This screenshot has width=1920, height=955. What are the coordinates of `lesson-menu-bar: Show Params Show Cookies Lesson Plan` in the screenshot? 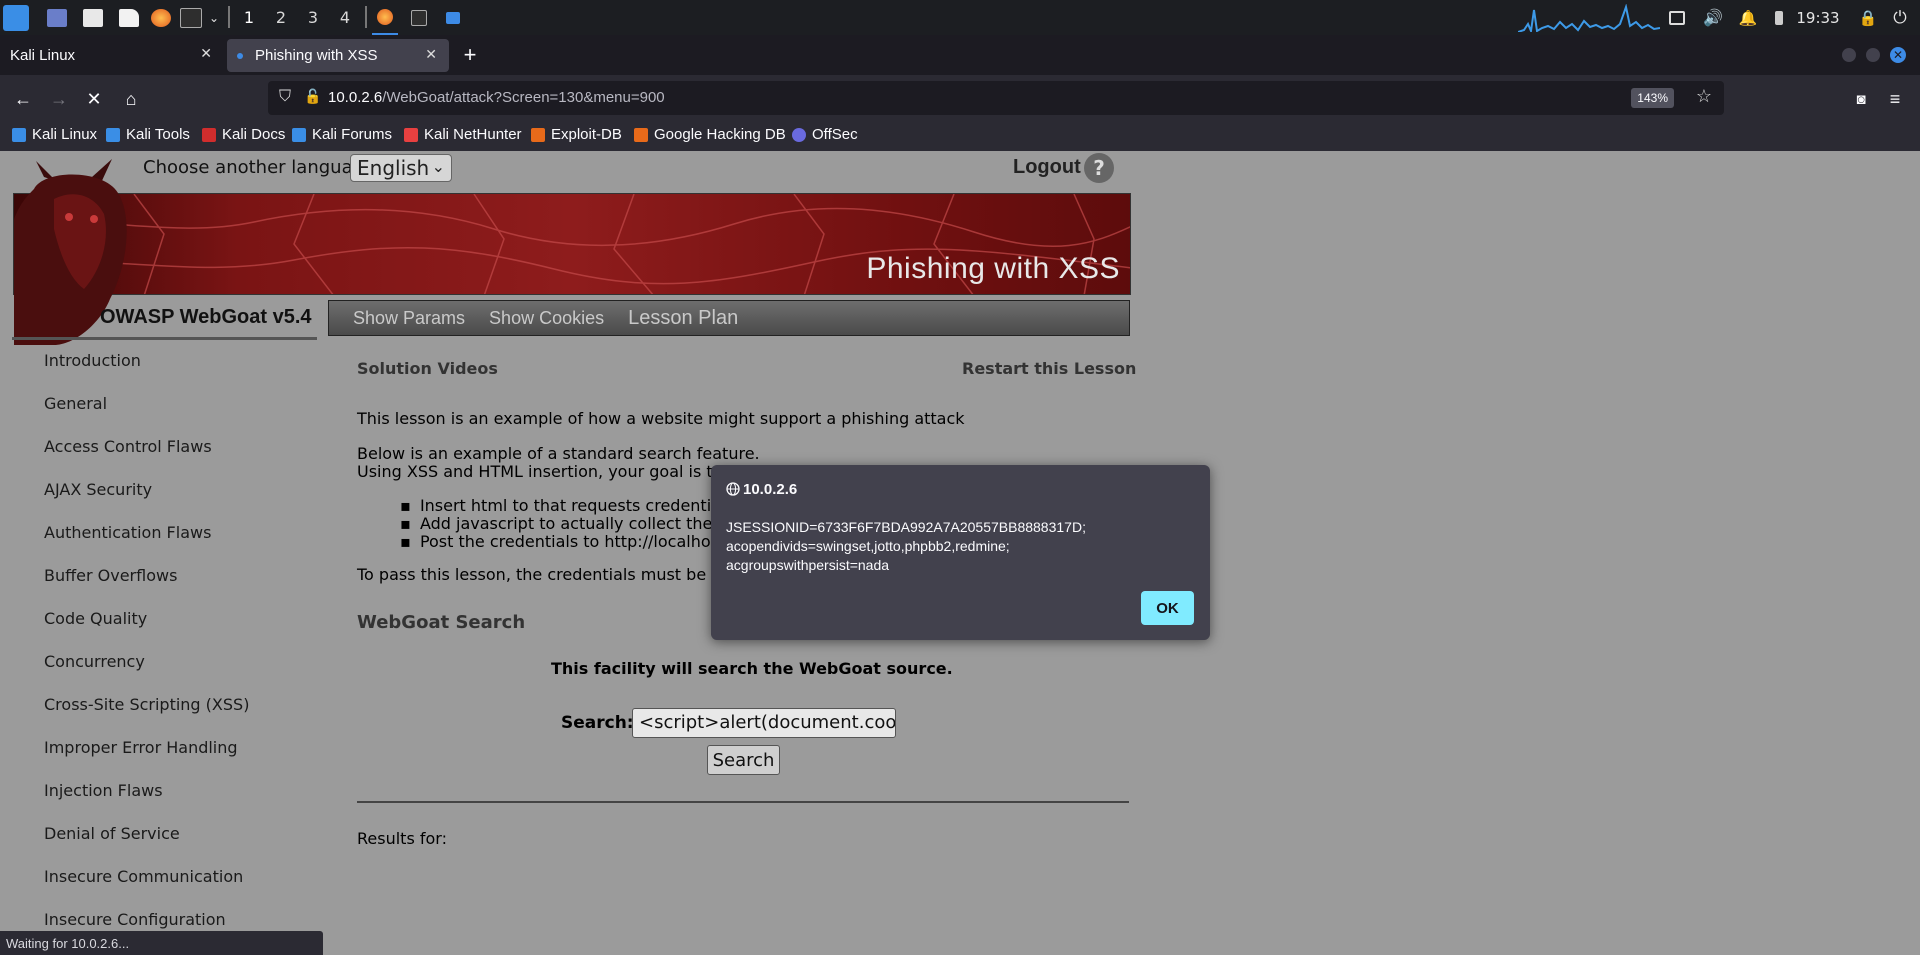 It's located at (729, 318).